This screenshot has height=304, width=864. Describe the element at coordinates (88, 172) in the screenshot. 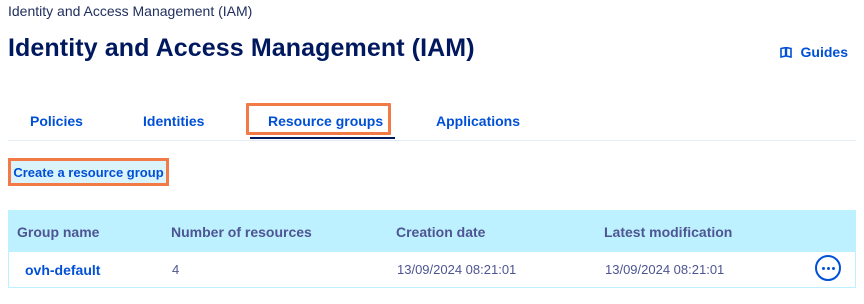

I see `create-resource-group-button: Create a resource group` at that location.